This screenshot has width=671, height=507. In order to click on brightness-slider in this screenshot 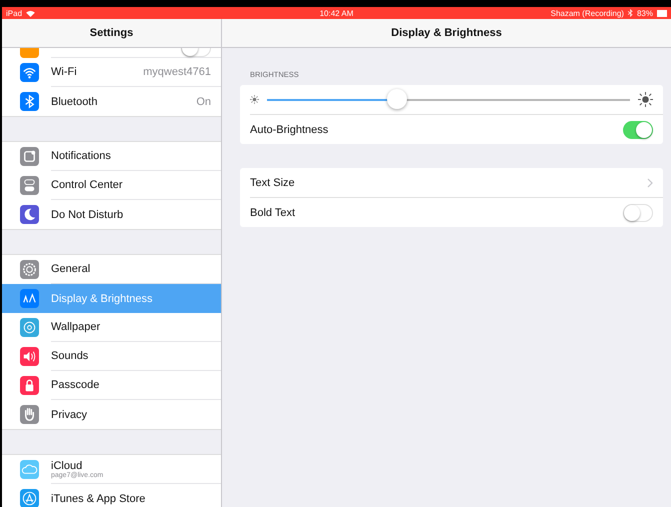, I will do `click(448, 99)`.